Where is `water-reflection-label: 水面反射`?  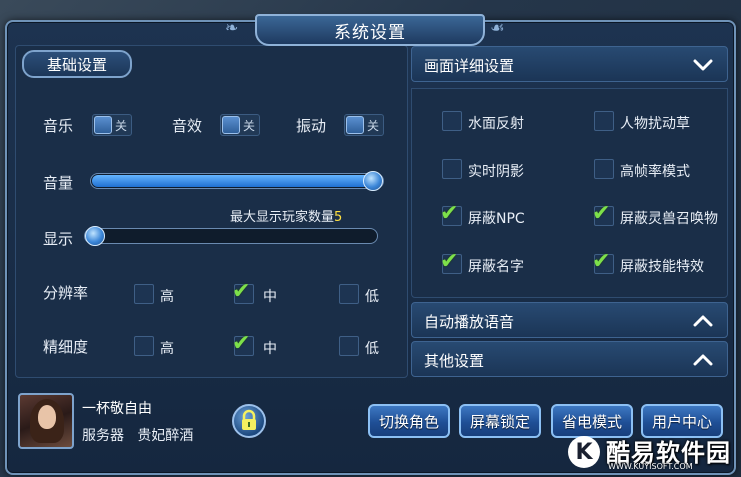
water-reflection-label: 水面反射 is located at coordinates (496, 124).